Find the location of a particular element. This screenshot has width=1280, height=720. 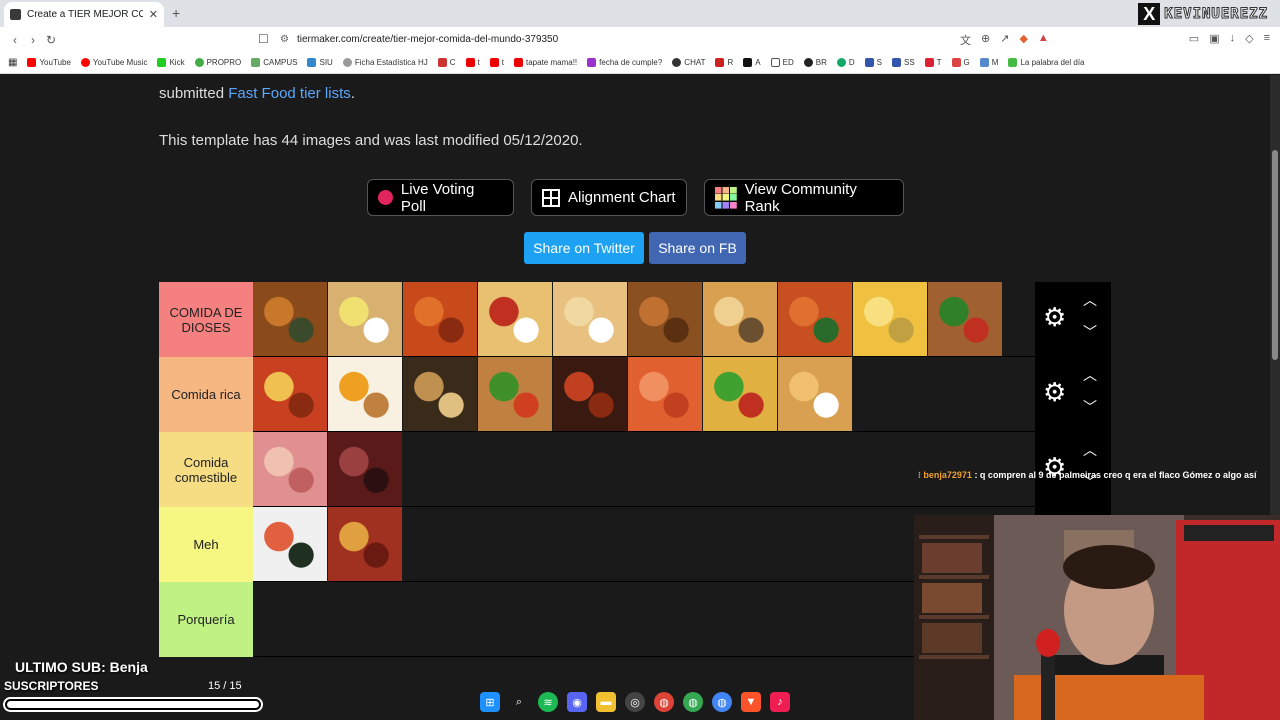

bookmark-item: YouTube Music is located at coordinates (113, 62).